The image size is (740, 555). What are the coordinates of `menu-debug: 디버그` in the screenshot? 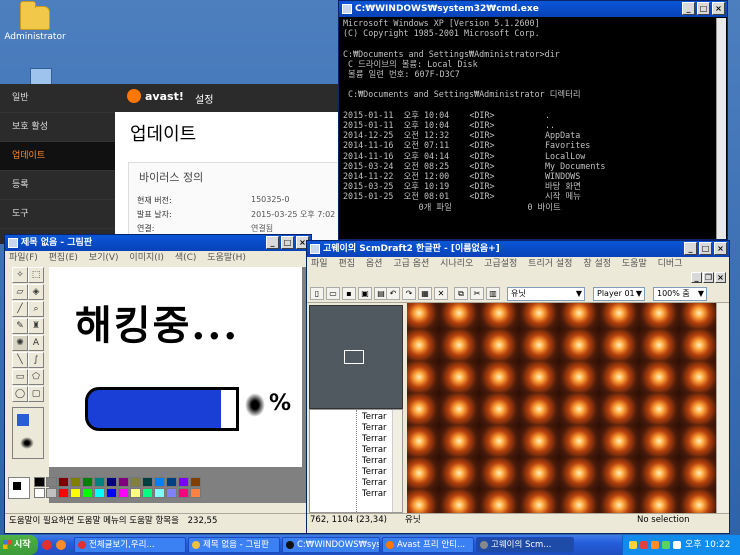 It's located at (670, 264).